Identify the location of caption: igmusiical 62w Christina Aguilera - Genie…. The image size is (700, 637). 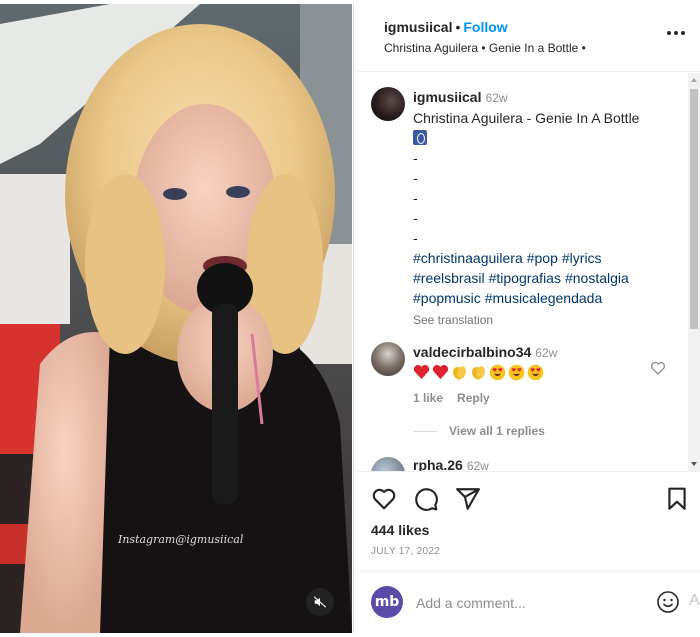
(548, 208).